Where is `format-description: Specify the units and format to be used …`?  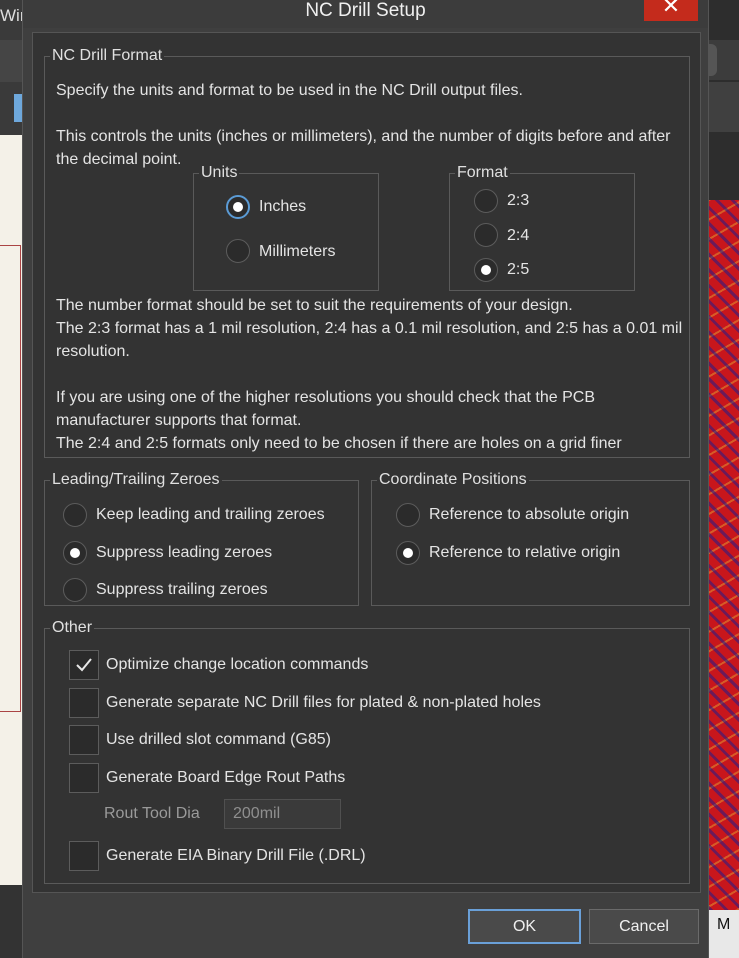 format-description: Specify the units and format to be used … is located at coordinates (289, 90).